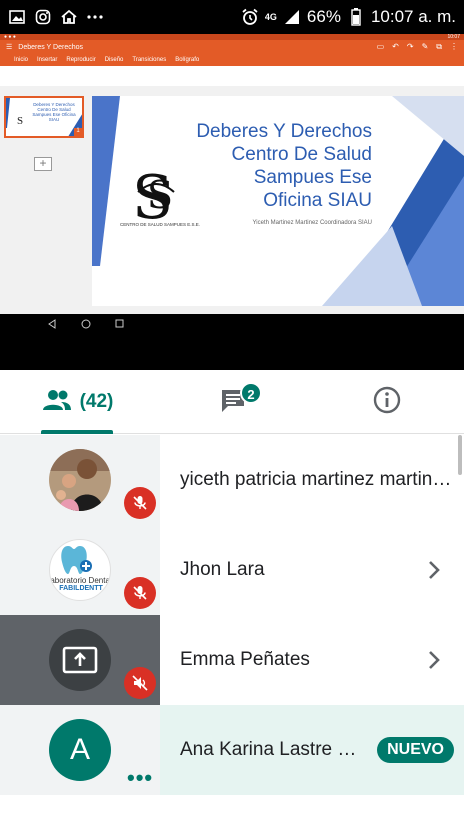  What do you see at coordinates (95, 17) in the screenshot?
I see `more-notifications-icon` at bounding box center [95, 17].